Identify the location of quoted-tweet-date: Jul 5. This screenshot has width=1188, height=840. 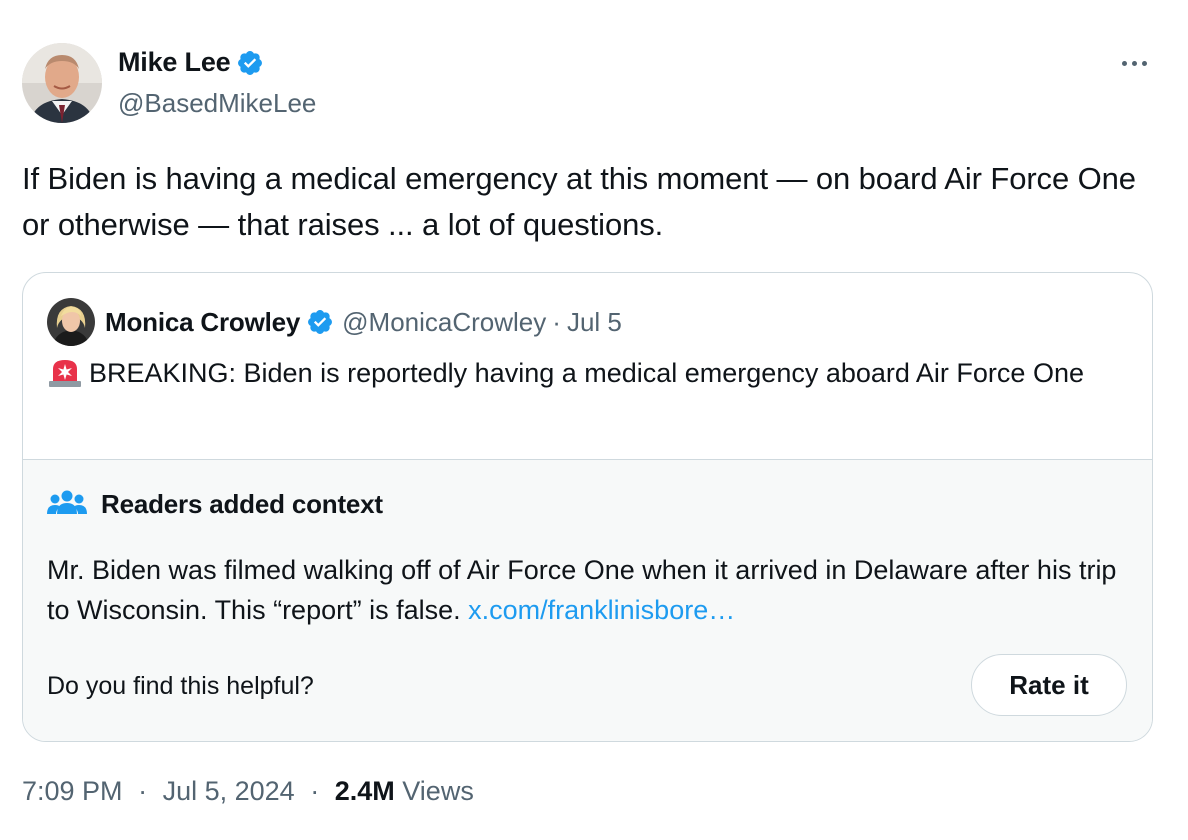
(594, 322).